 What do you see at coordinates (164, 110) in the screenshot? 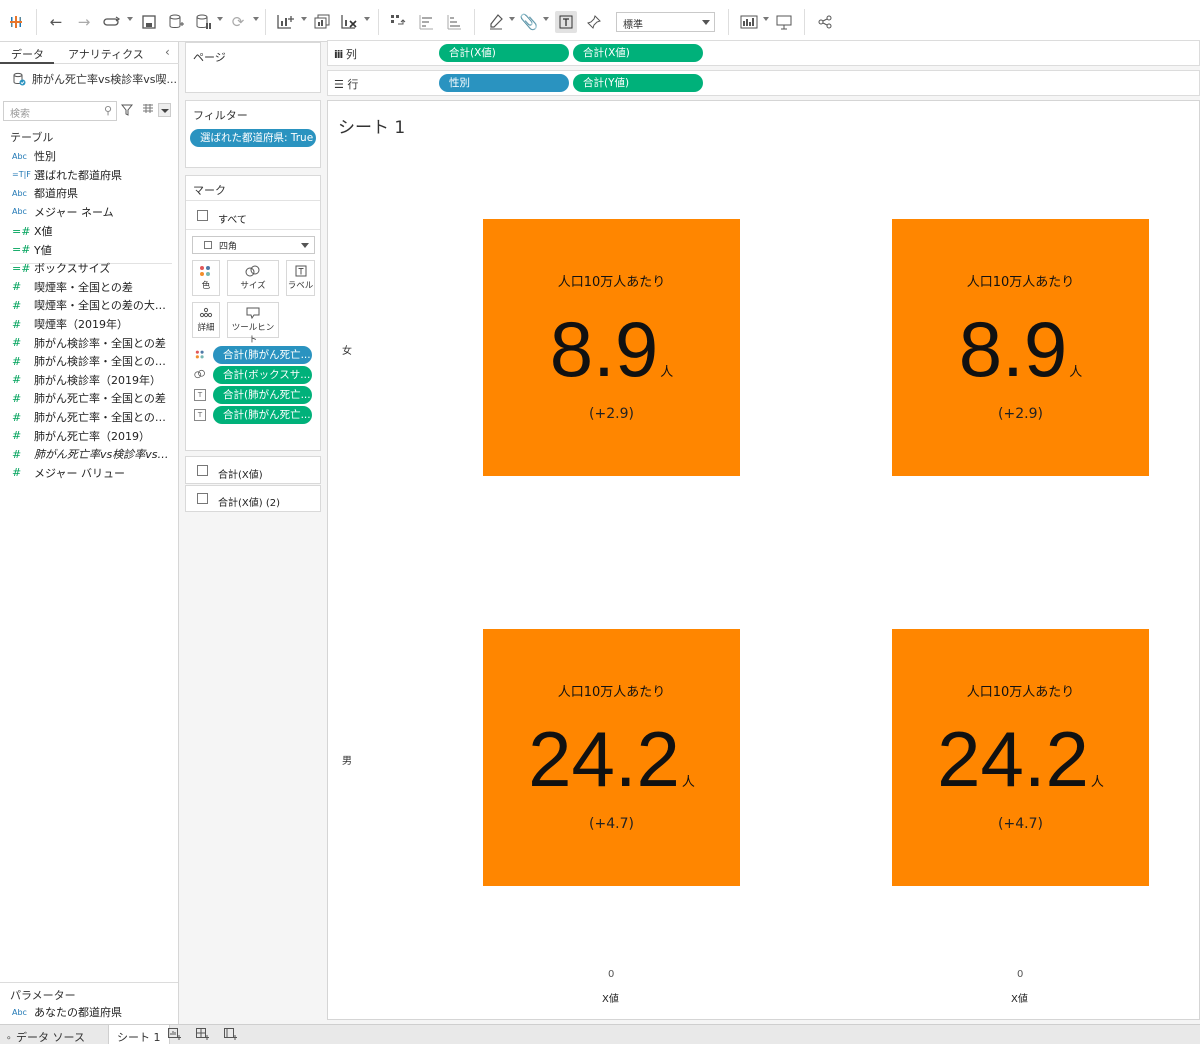
I see `pane-menu-dropdown` at bounding box center [164, 110].